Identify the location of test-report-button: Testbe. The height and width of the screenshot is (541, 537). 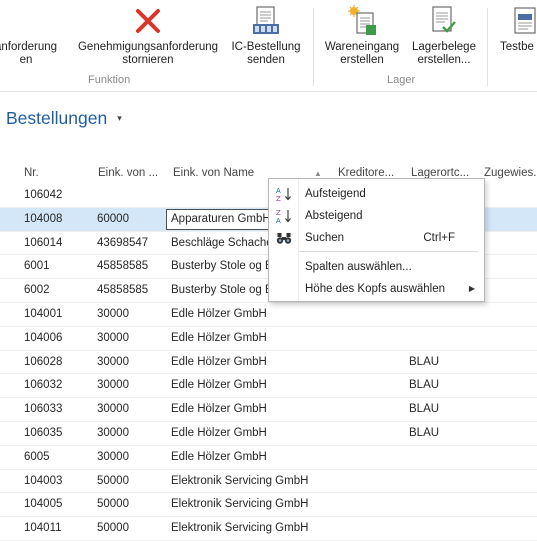
(516, 40).